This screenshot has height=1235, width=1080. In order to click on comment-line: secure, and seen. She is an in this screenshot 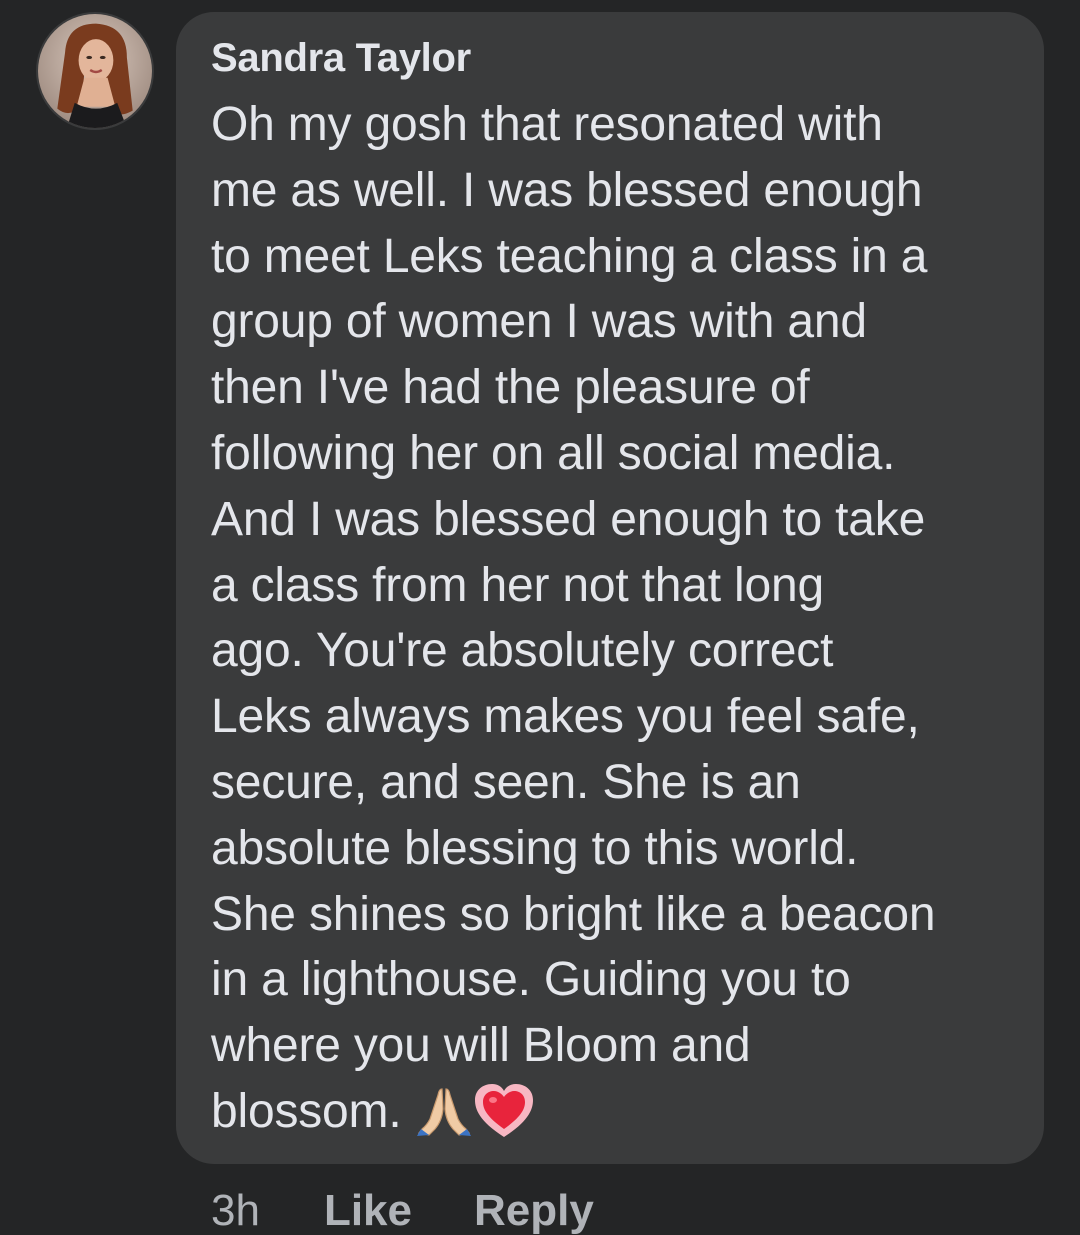, I will do `click(506, 782)`.